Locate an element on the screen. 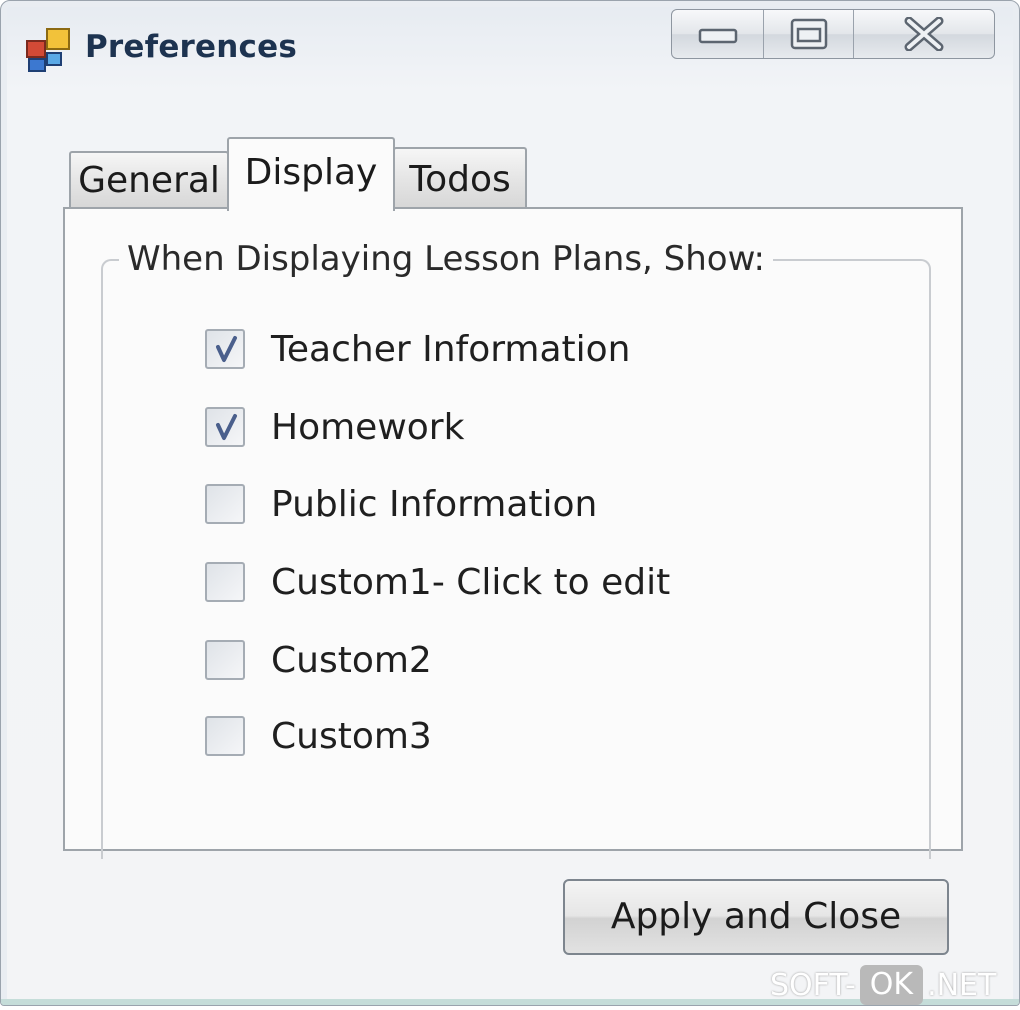 This screenshot has width=1020, height=1010. apply-and-close-button: Apply and Close is located at coordinates (756, 917).